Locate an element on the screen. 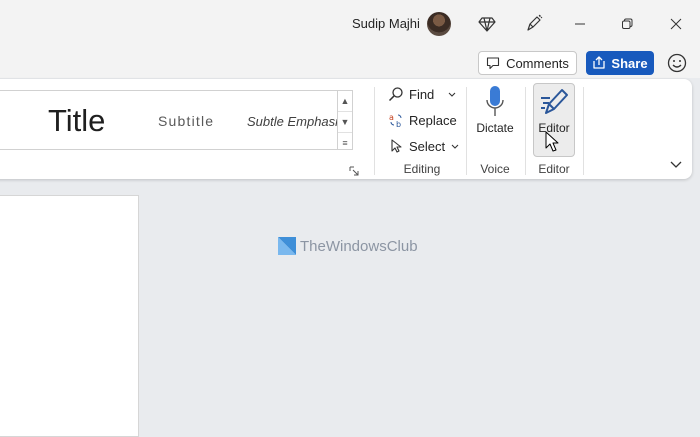 The image size is (700, 437). styles-gallery-scroll: ▲ ▼ ≡ is located at coordinates (345, 120).